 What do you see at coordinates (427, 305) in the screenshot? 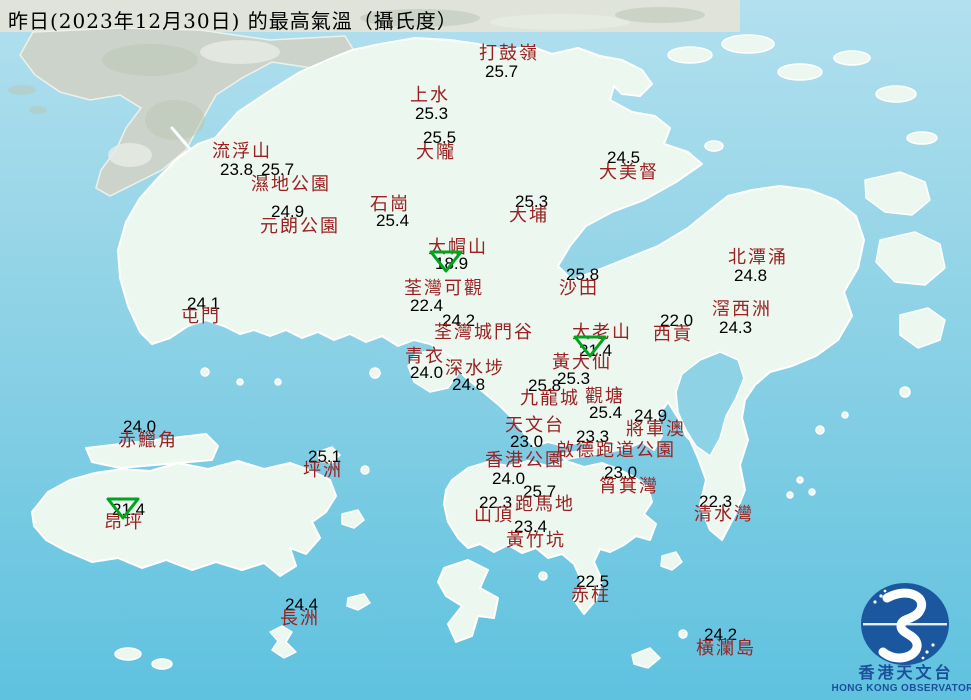
I see `station-value: 22.4` at bounding box center [427, 305].